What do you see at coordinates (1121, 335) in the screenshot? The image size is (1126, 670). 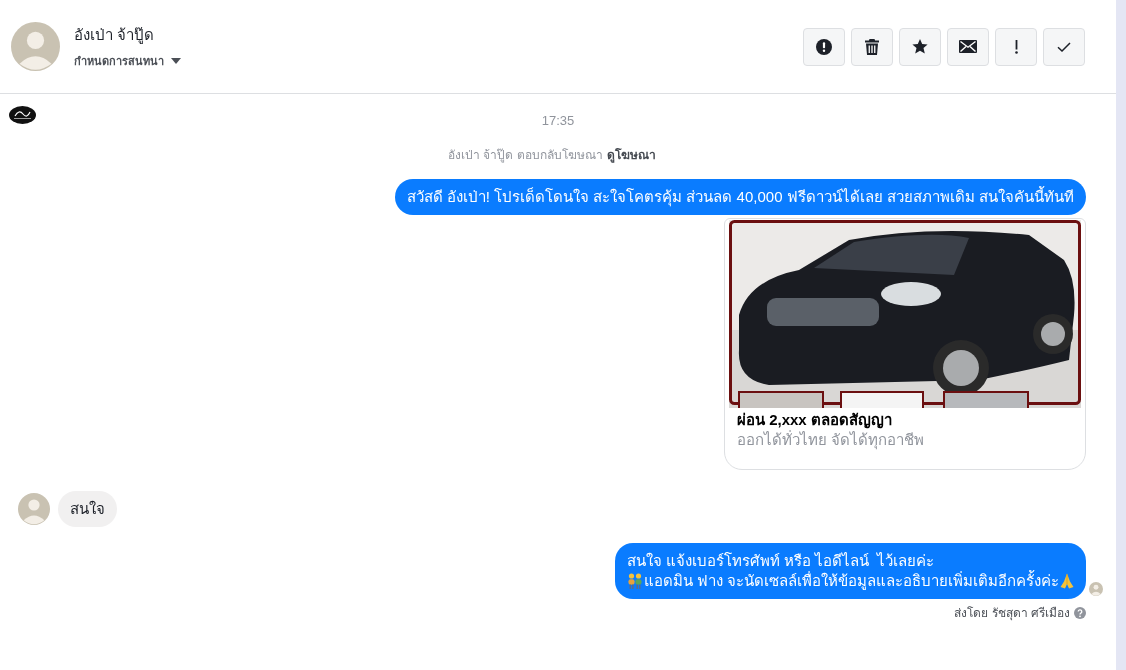 I see `scrollbar-track` at bounding box center [1121, 335].